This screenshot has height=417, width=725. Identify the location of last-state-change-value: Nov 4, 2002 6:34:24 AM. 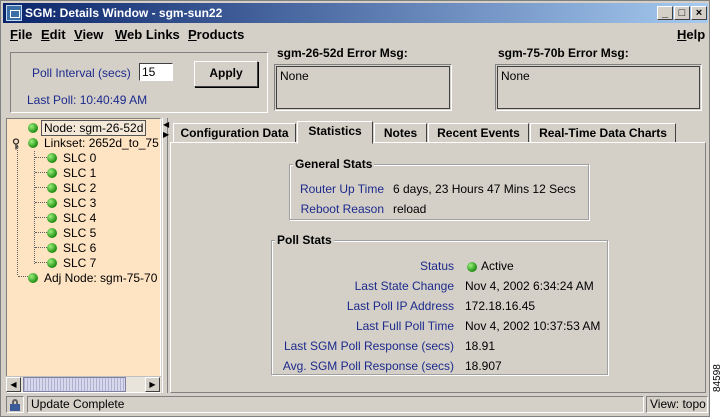
(529, 286).